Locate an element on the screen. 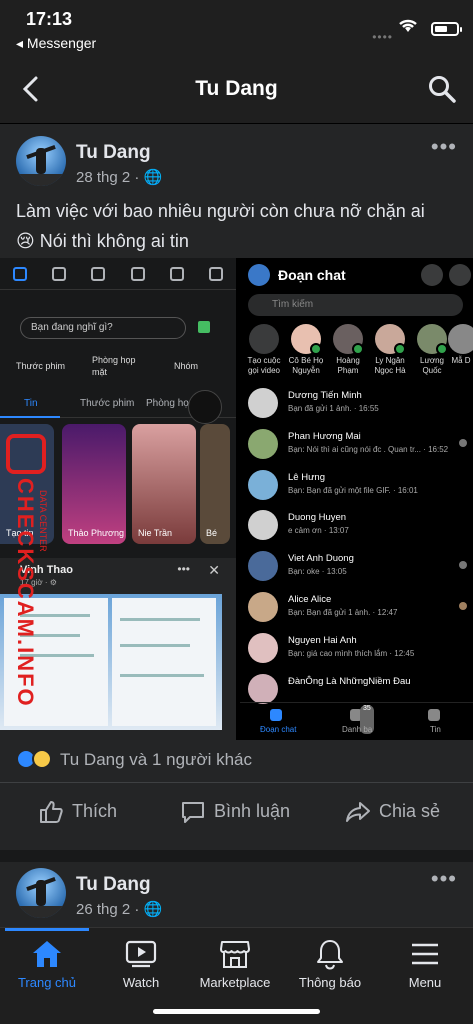  share-label: Chia sẻ is located at coordinates (410, 811).